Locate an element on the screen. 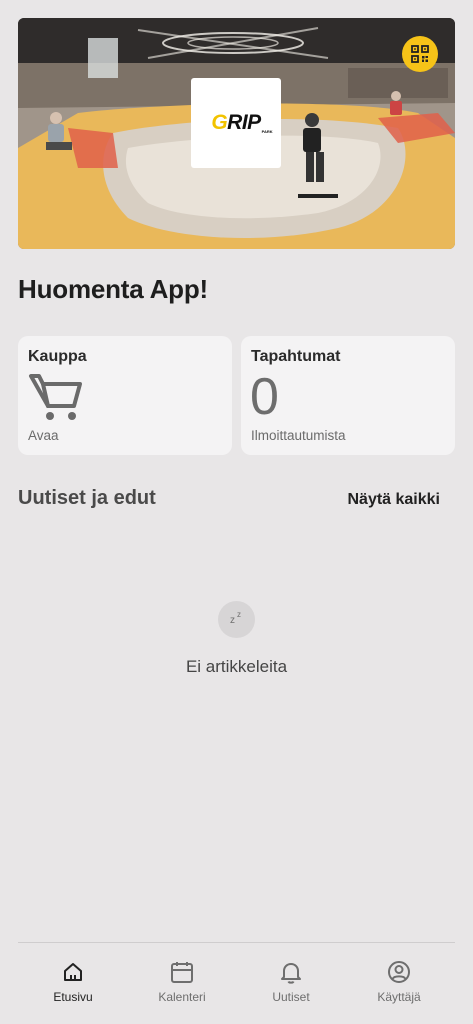  nav-item-home: Etusivu is located at coordinates (73, 981).